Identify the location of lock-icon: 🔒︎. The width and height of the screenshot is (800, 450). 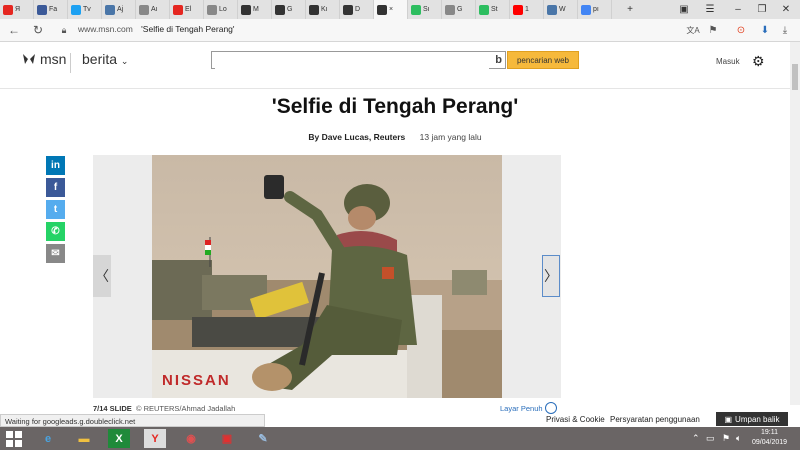
(64, 30).